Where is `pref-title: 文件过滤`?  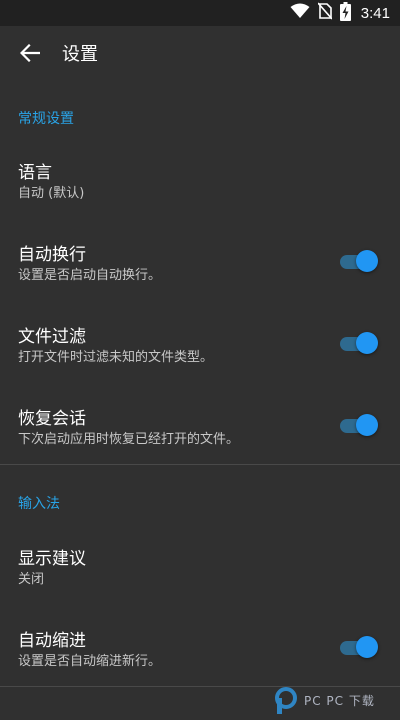
pref-title: 文件过滤 is located at coordinates (52, 337).